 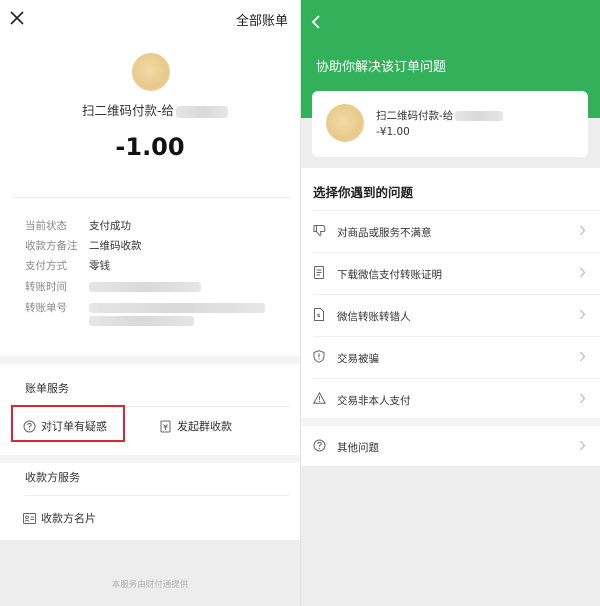 What do you see at coordinates (47, 388) in the screenshot?
I see `bill-service-title: 账单服务` at bounding box center [47, 388].